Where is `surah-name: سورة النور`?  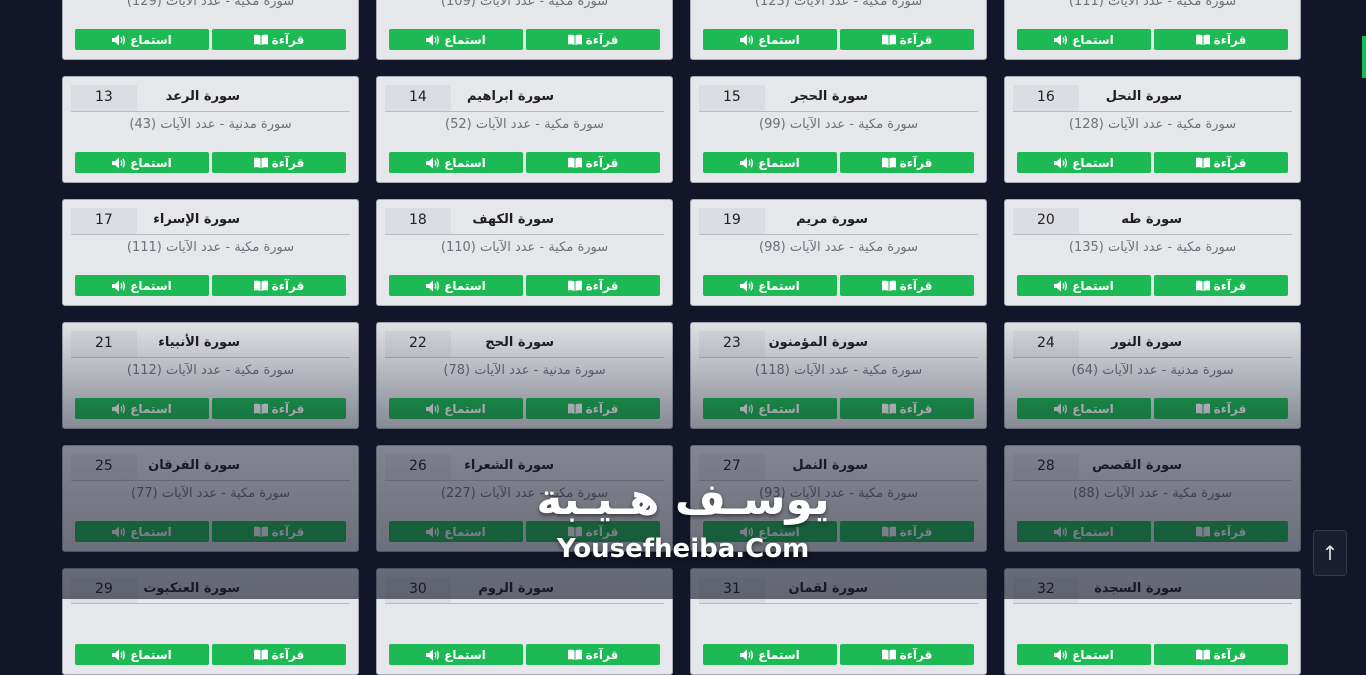
surah-name: سورة النور is located at coordinates (1146, 342).